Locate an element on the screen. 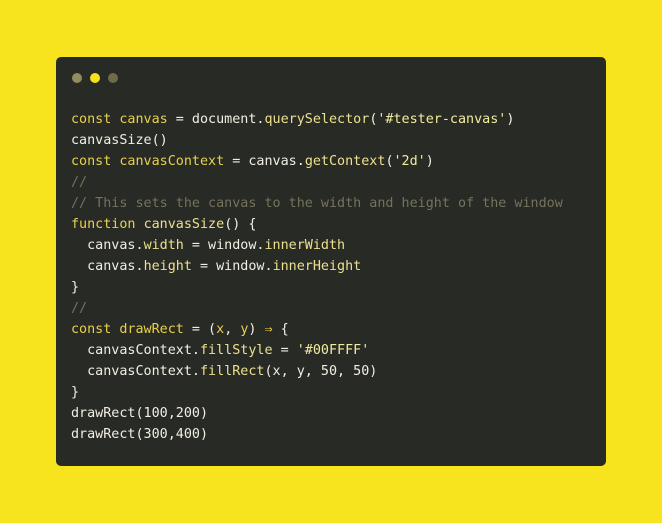 This screenshot has height=523, width=662. code-token: = canvas. is located at coordinates (264, 161).